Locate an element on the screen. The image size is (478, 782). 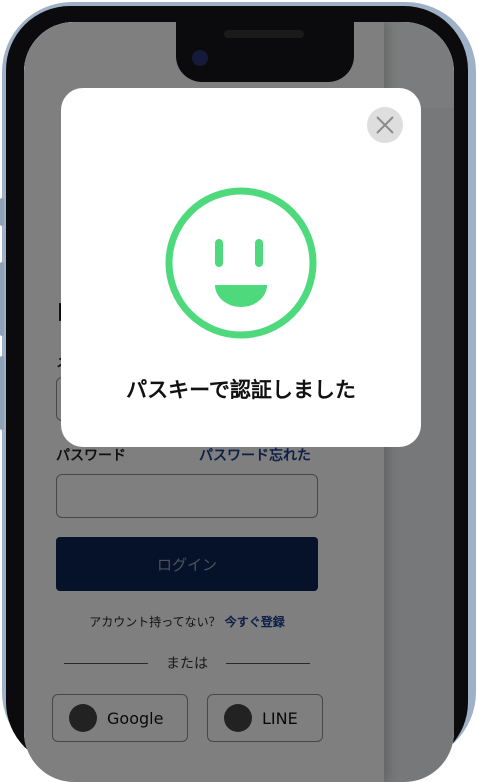
close-x-icon is located at coordinates (385, 125).